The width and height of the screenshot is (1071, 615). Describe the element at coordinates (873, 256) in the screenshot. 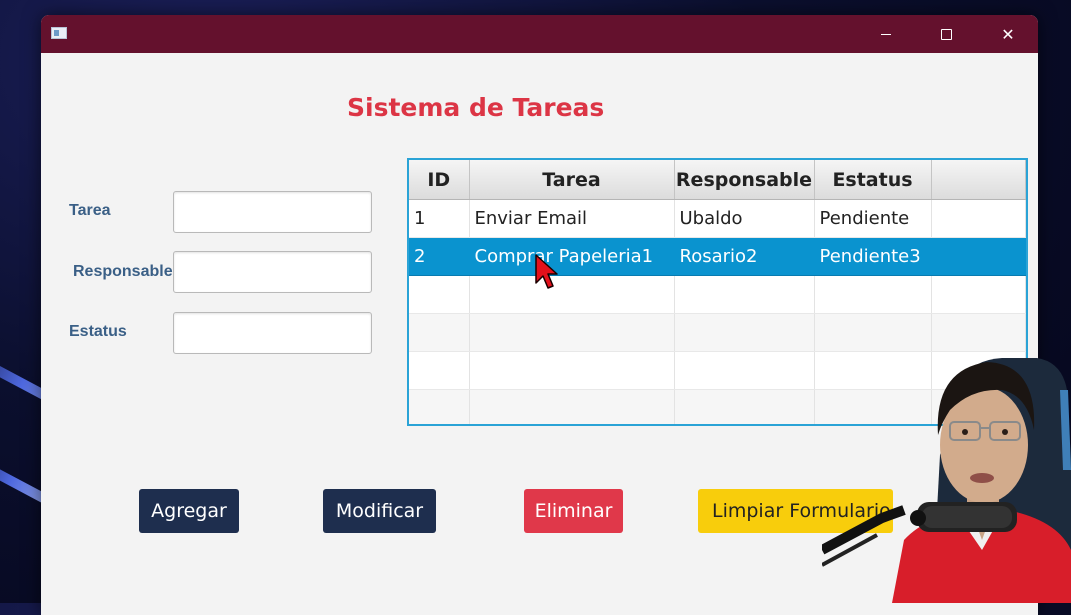

I see `cell-estatus: Pendiente3` at that location.